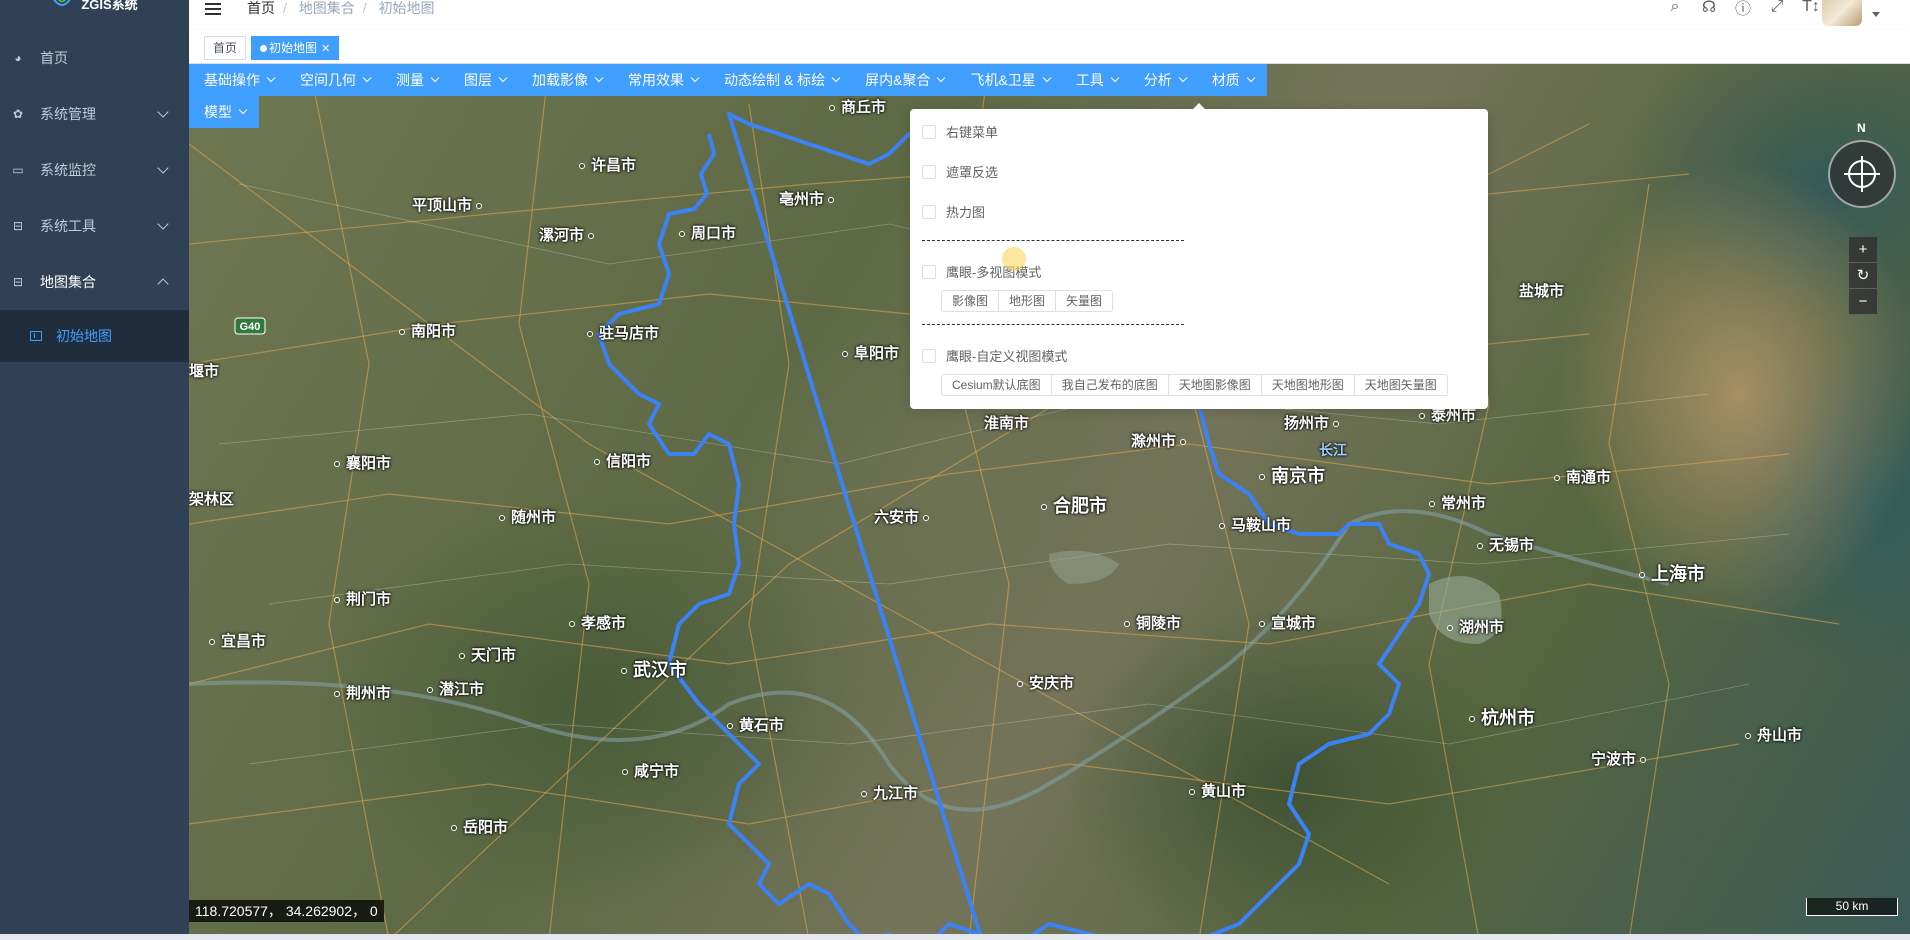 This screenshot has height=940, width=1910. I want to click on city-label: 南京市, so click(1292, 475).